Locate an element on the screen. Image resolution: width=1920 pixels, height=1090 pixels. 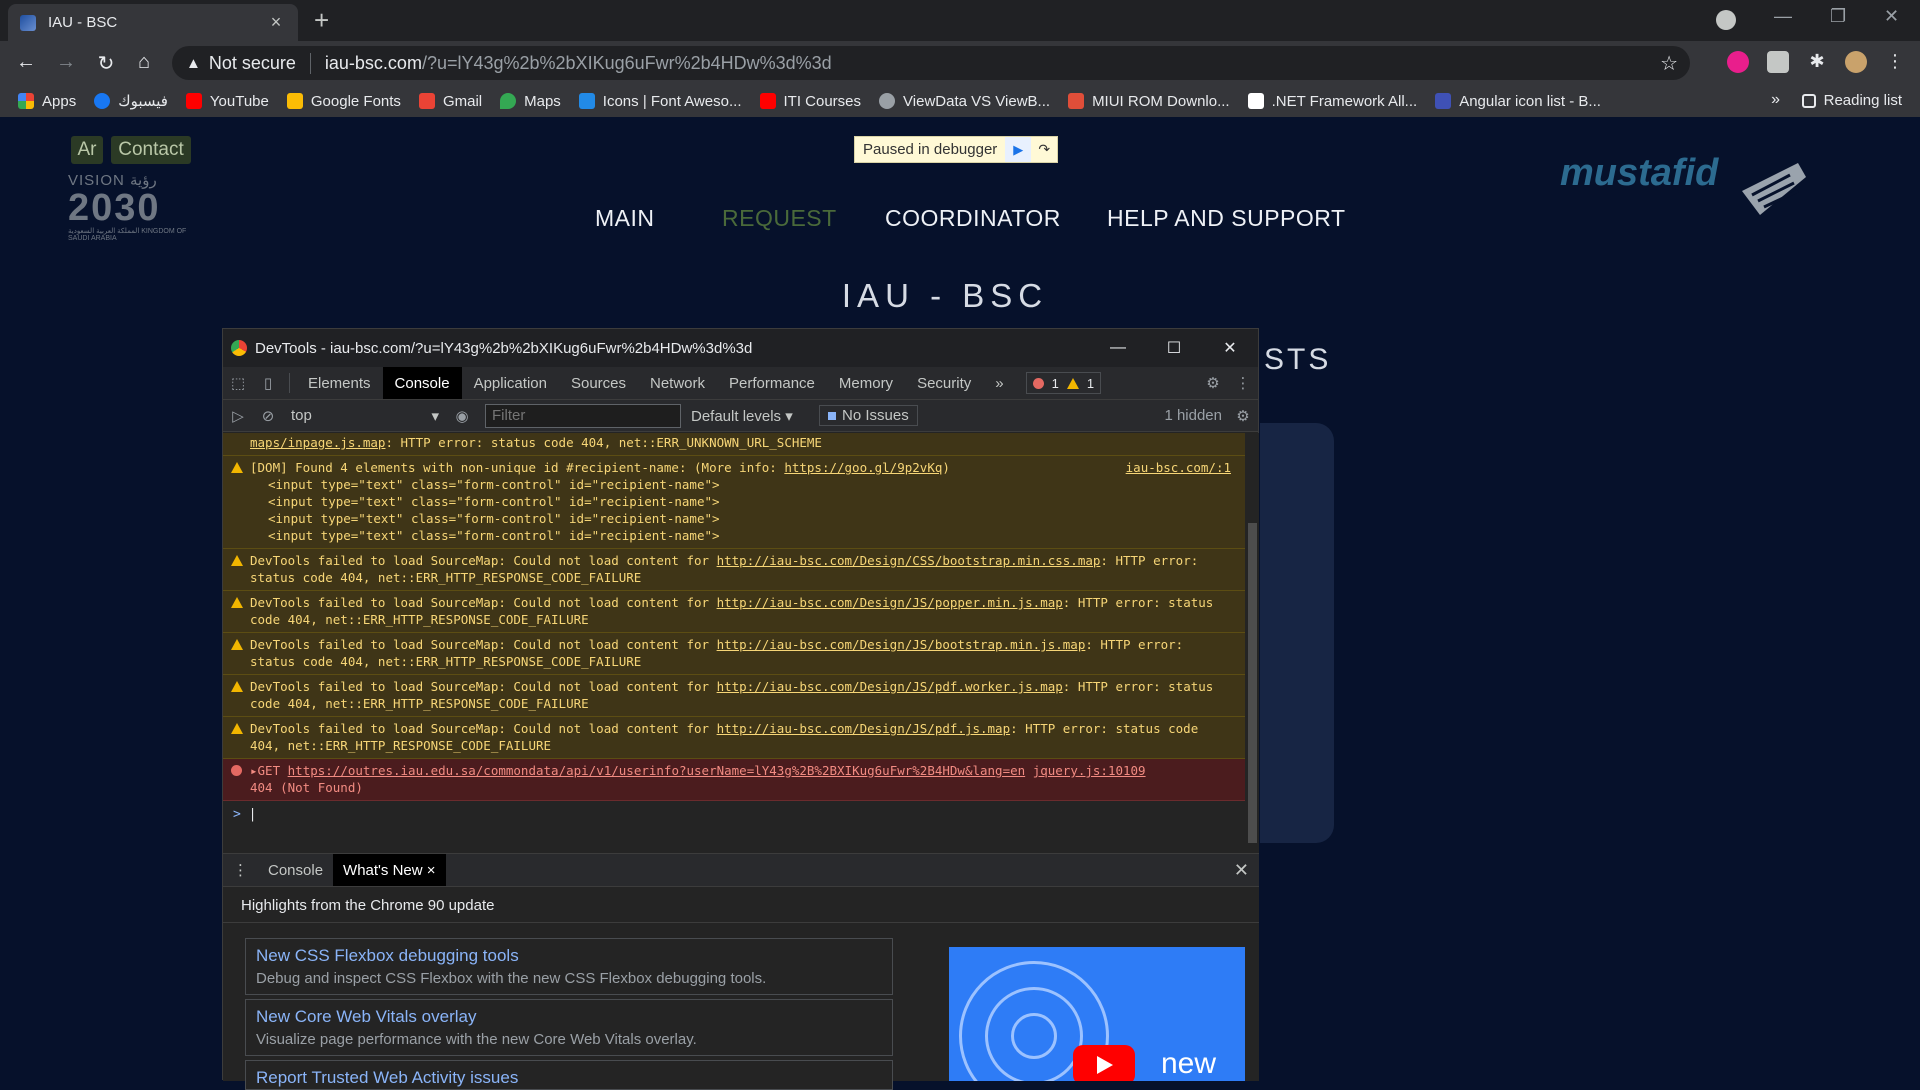
home-icon: ⌂ is located at coordinates (144, 62).